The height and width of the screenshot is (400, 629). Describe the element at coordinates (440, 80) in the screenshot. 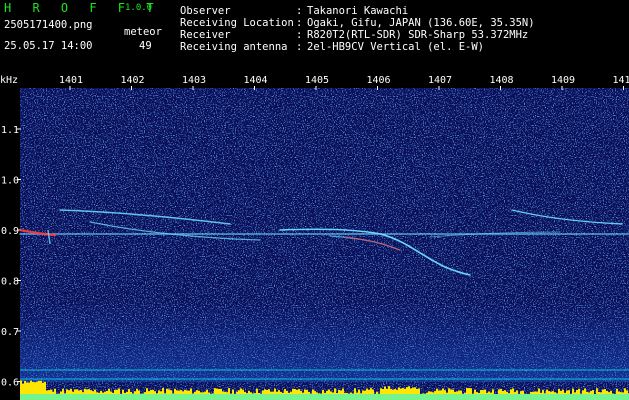

I see `time-tick-label: 1407` at that location.